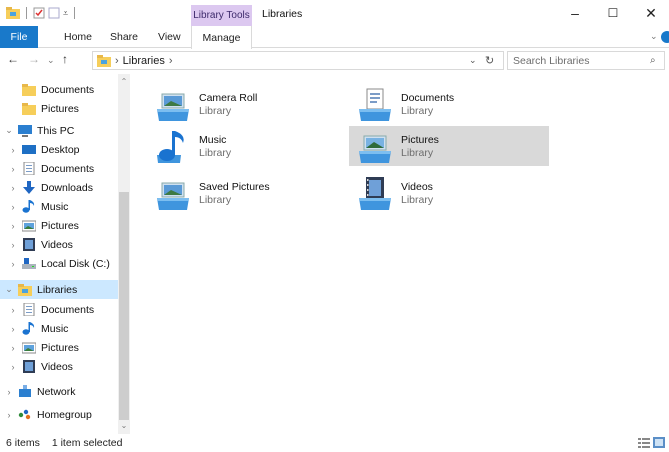 The image size is (669, 452). I want to click on documents-library-icon, so click(375, 104).